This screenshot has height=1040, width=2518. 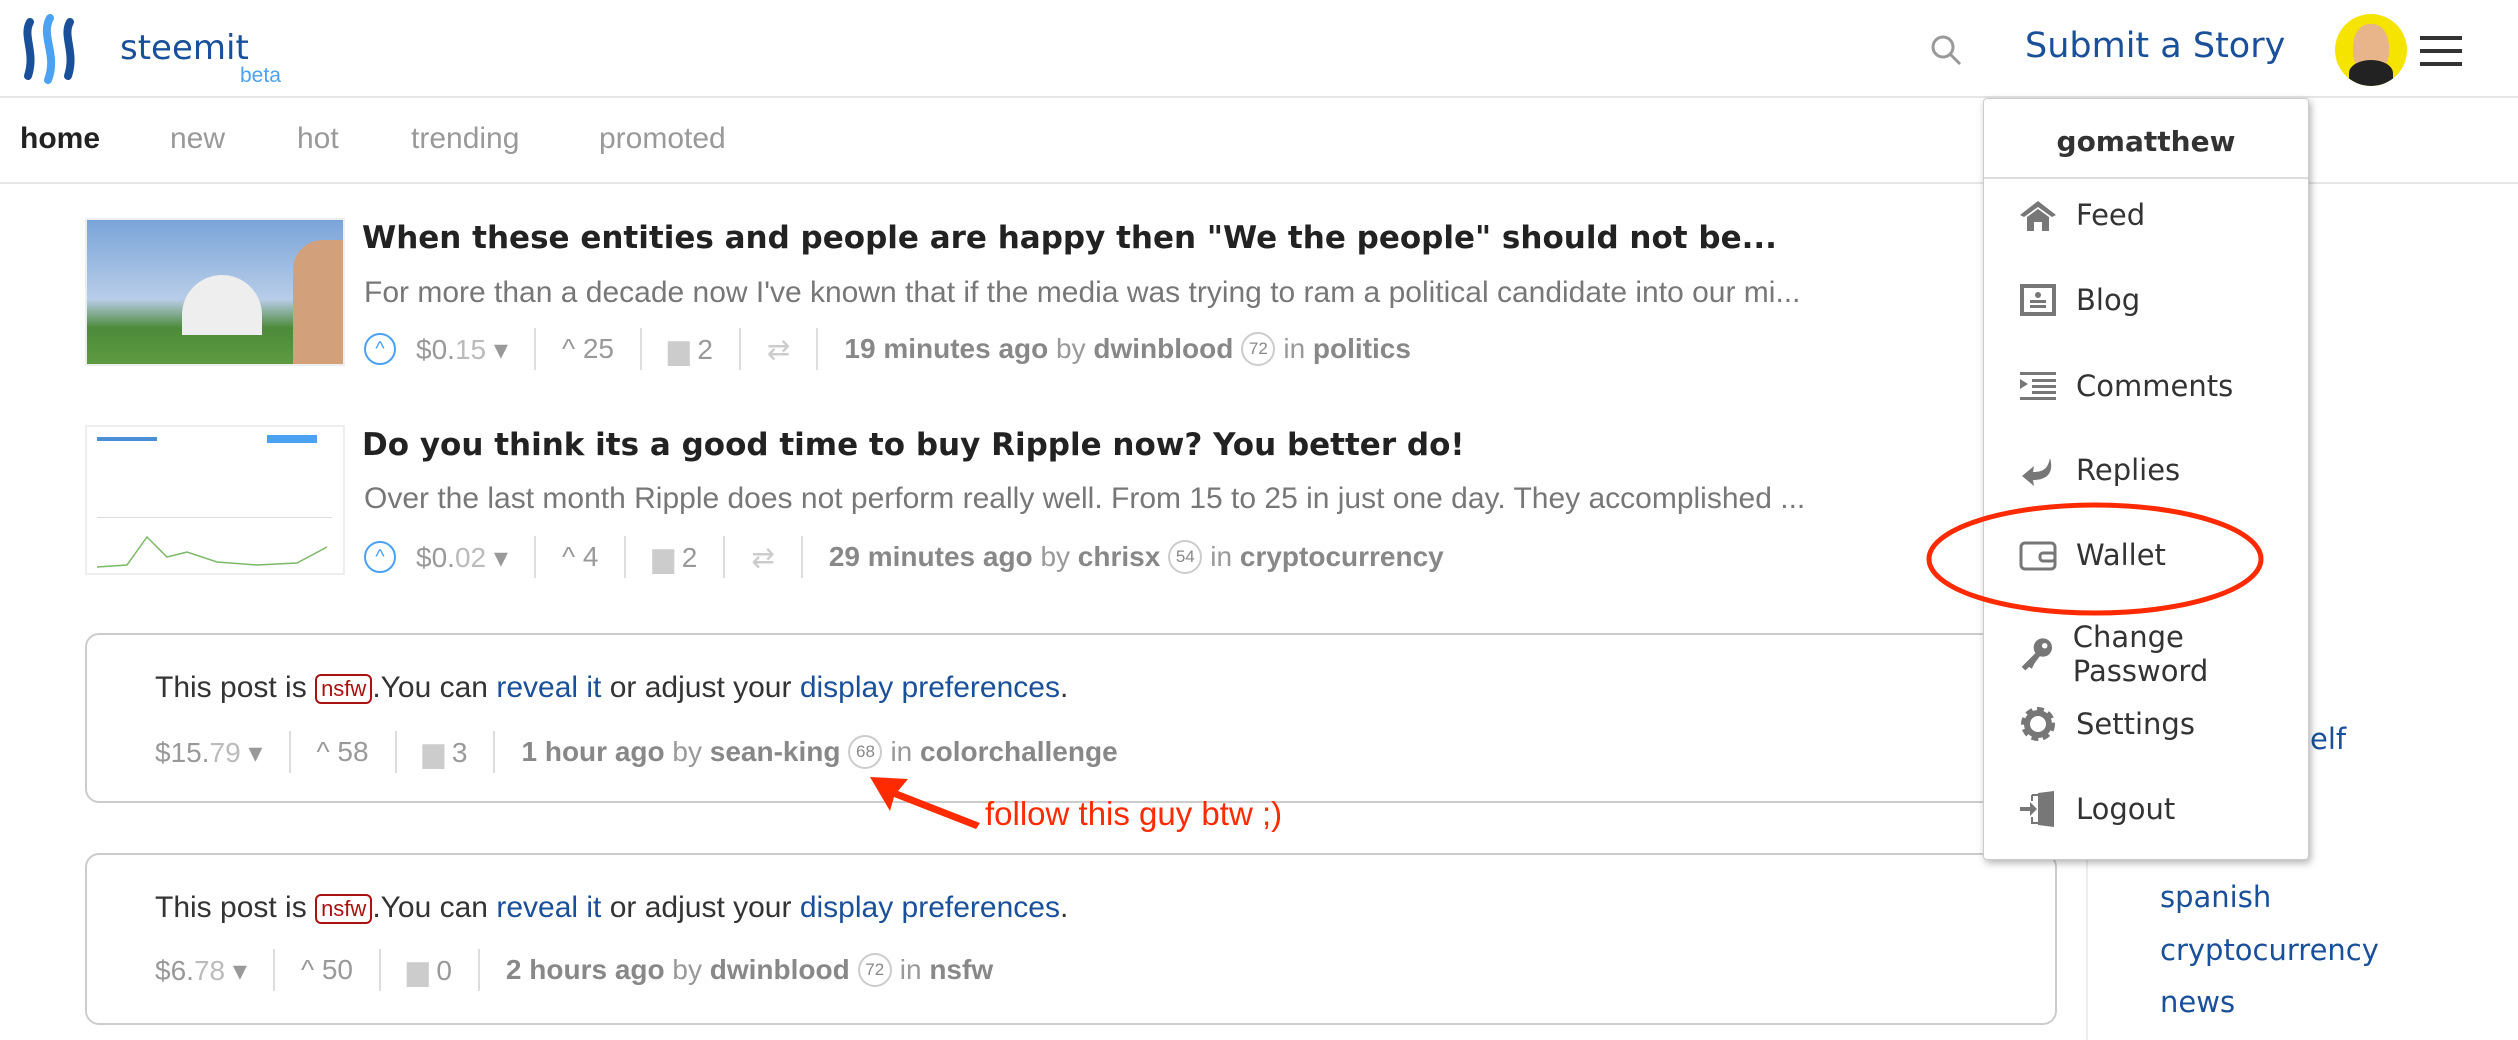 I want to click on reply-icon, so click(x=2037, y=472).